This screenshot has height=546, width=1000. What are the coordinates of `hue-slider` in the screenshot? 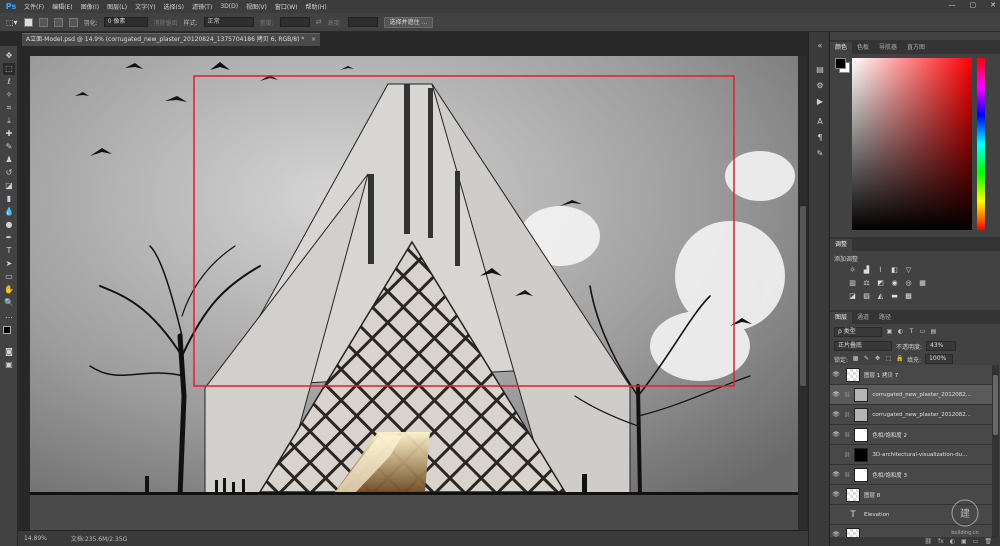 It's located at (981, 144).